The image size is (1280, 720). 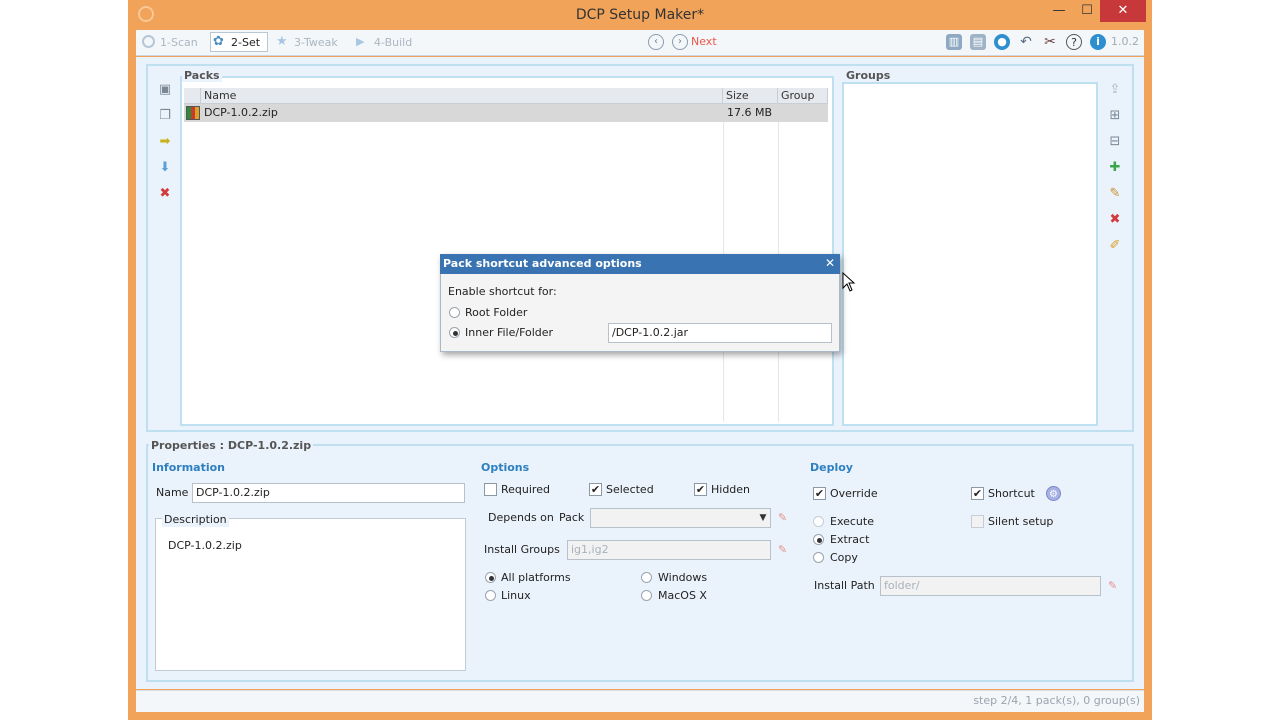 I want to click on extract-label: Extract, so click(x=850, y=539).